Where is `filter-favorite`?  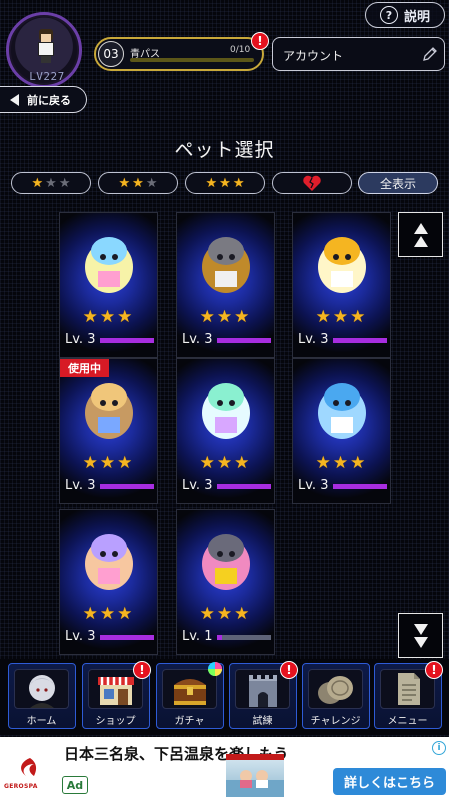 filter-favorite is located at coordinates (312, 183).